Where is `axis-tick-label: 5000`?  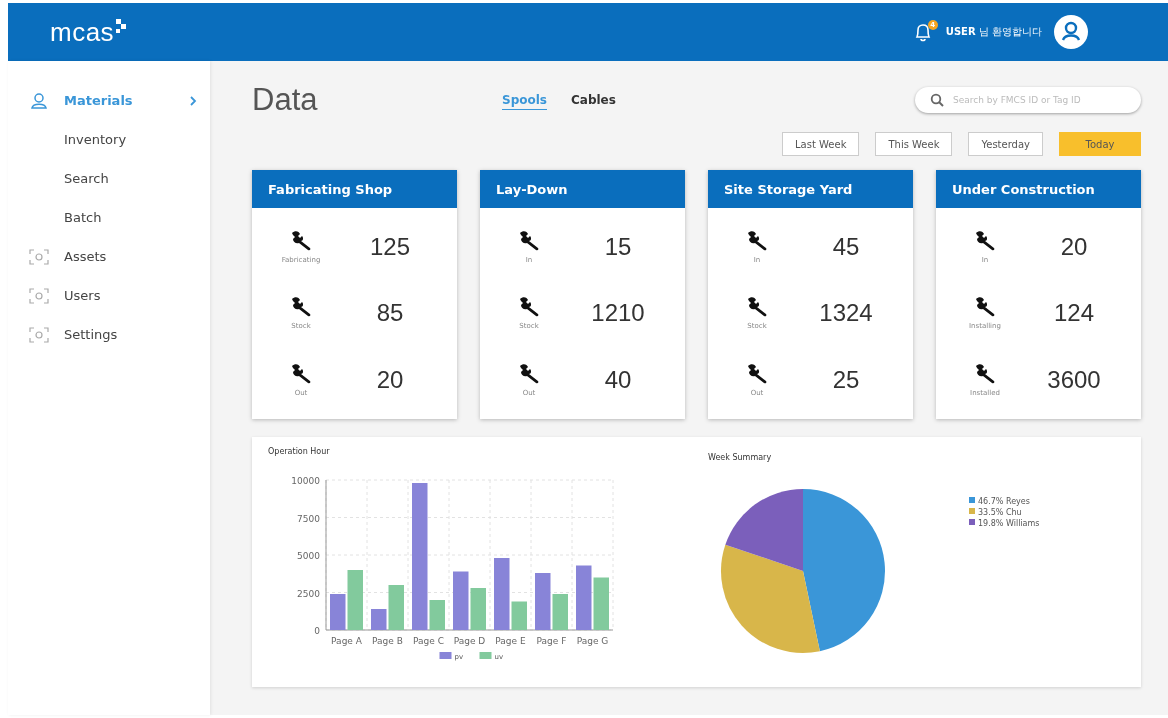
axis-tick-label: 5000 is located at coordinates (308, 556).